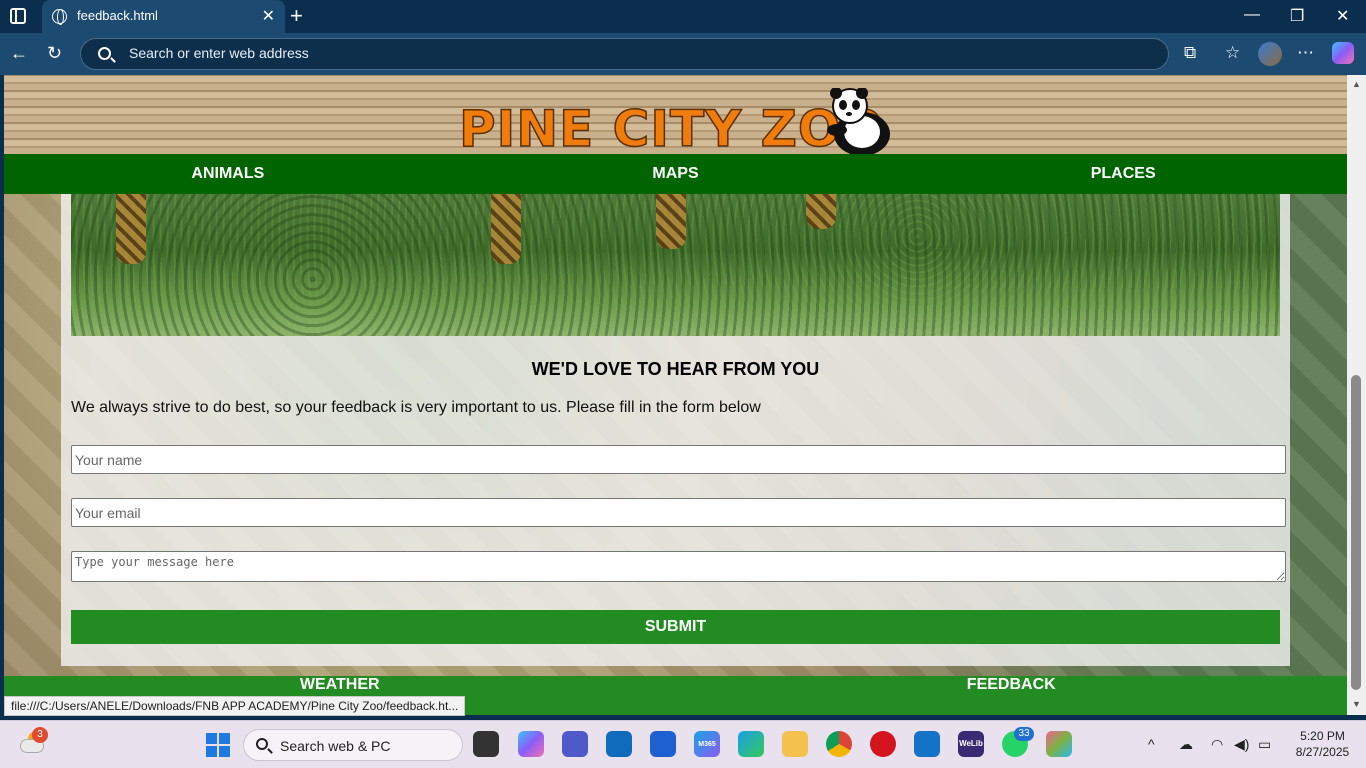  What do you see at coordinates (117, 15) in the screenshot?
I see `tab-title: feedback.html` at bounding box center [117, 15].